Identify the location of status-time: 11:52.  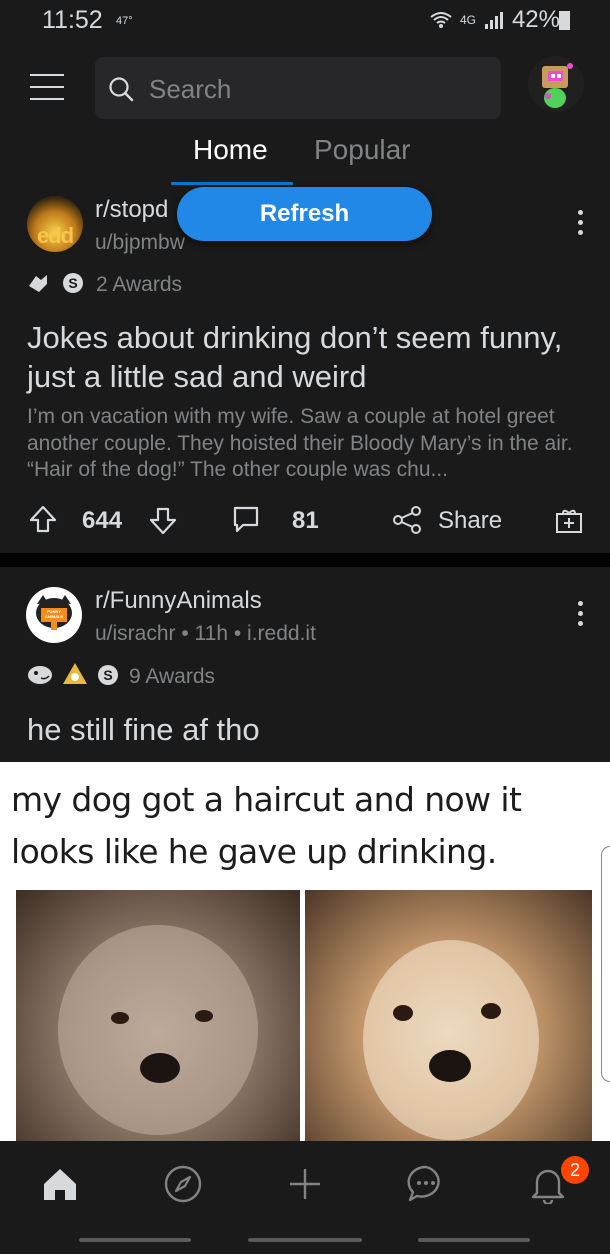
(72, 20).